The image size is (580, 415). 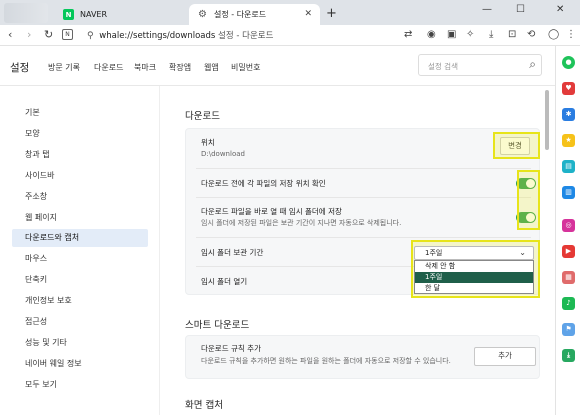 What do you see at coordinates (331, 13) in the screenshot?
I see `new-tab-button: +` at bounding box center [331, 13].